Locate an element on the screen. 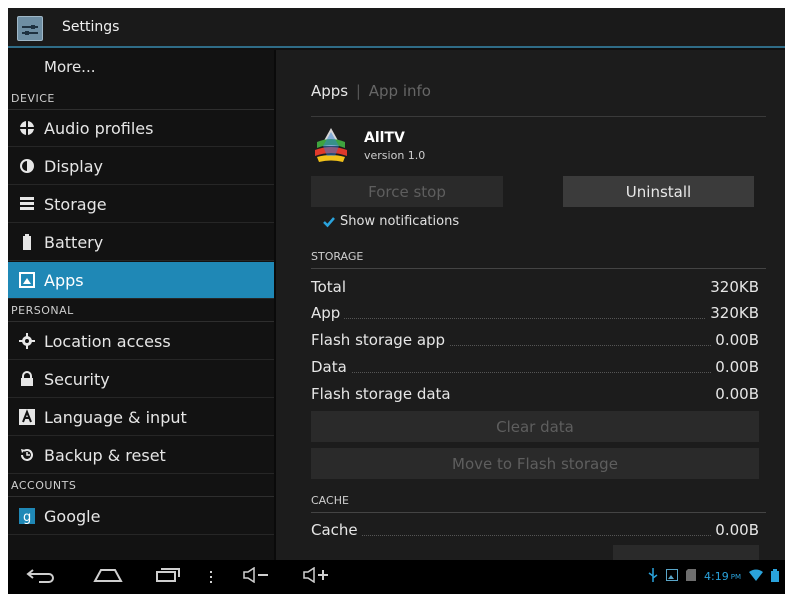 The image size is (785, 594). location-icon is located at coordinates (27, 341).